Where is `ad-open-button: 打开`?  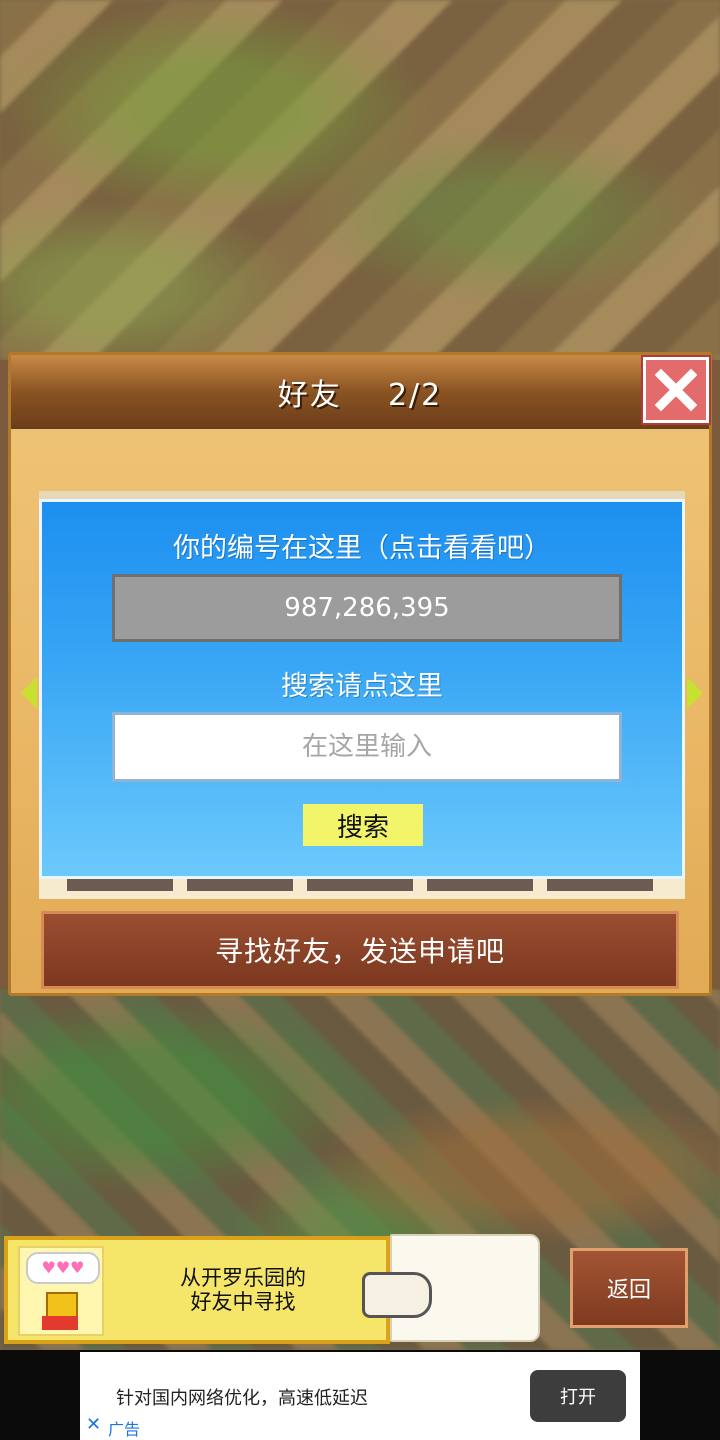
ad-open-button: 打开 is located at coordinates (578, 1396).